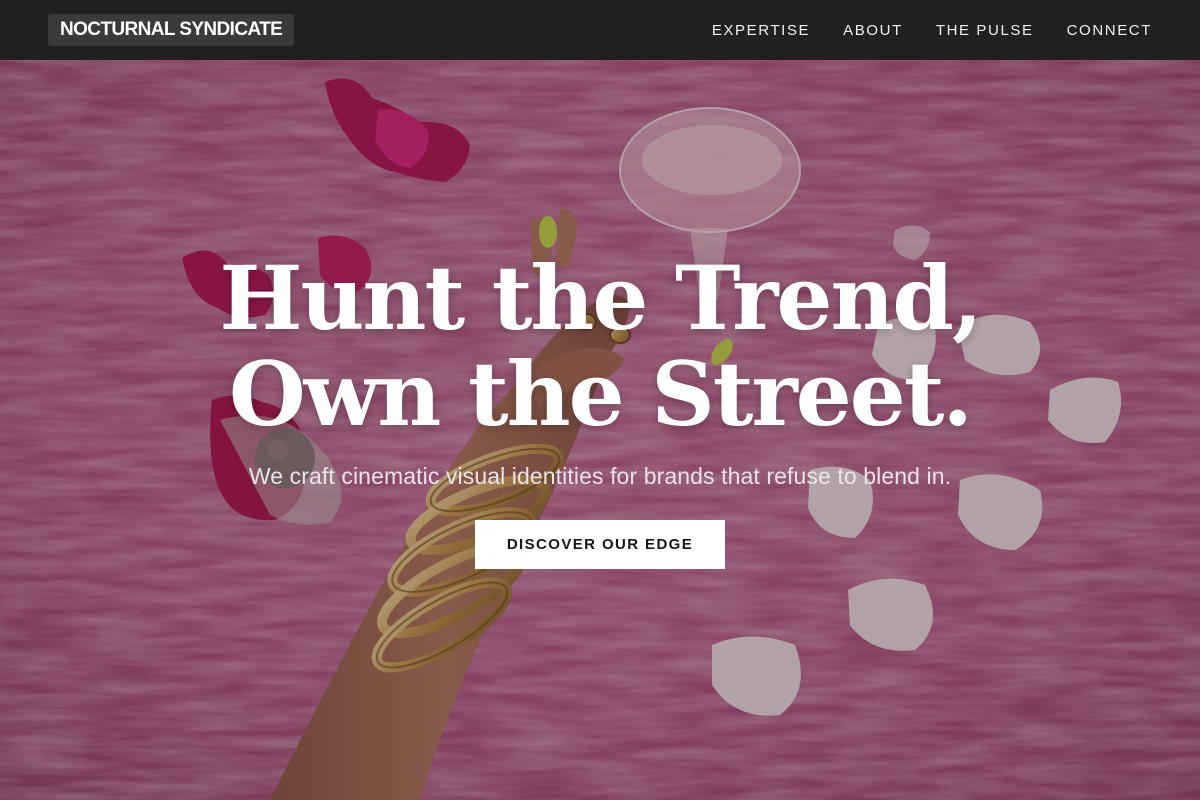 Image resolution: width=1200 pixels, height=800 pixels. Describe the element at coordinates (600, 544) in the screenshot. I see `discover-our-edge-button: DISCOVER OUR EDGE` at that location.